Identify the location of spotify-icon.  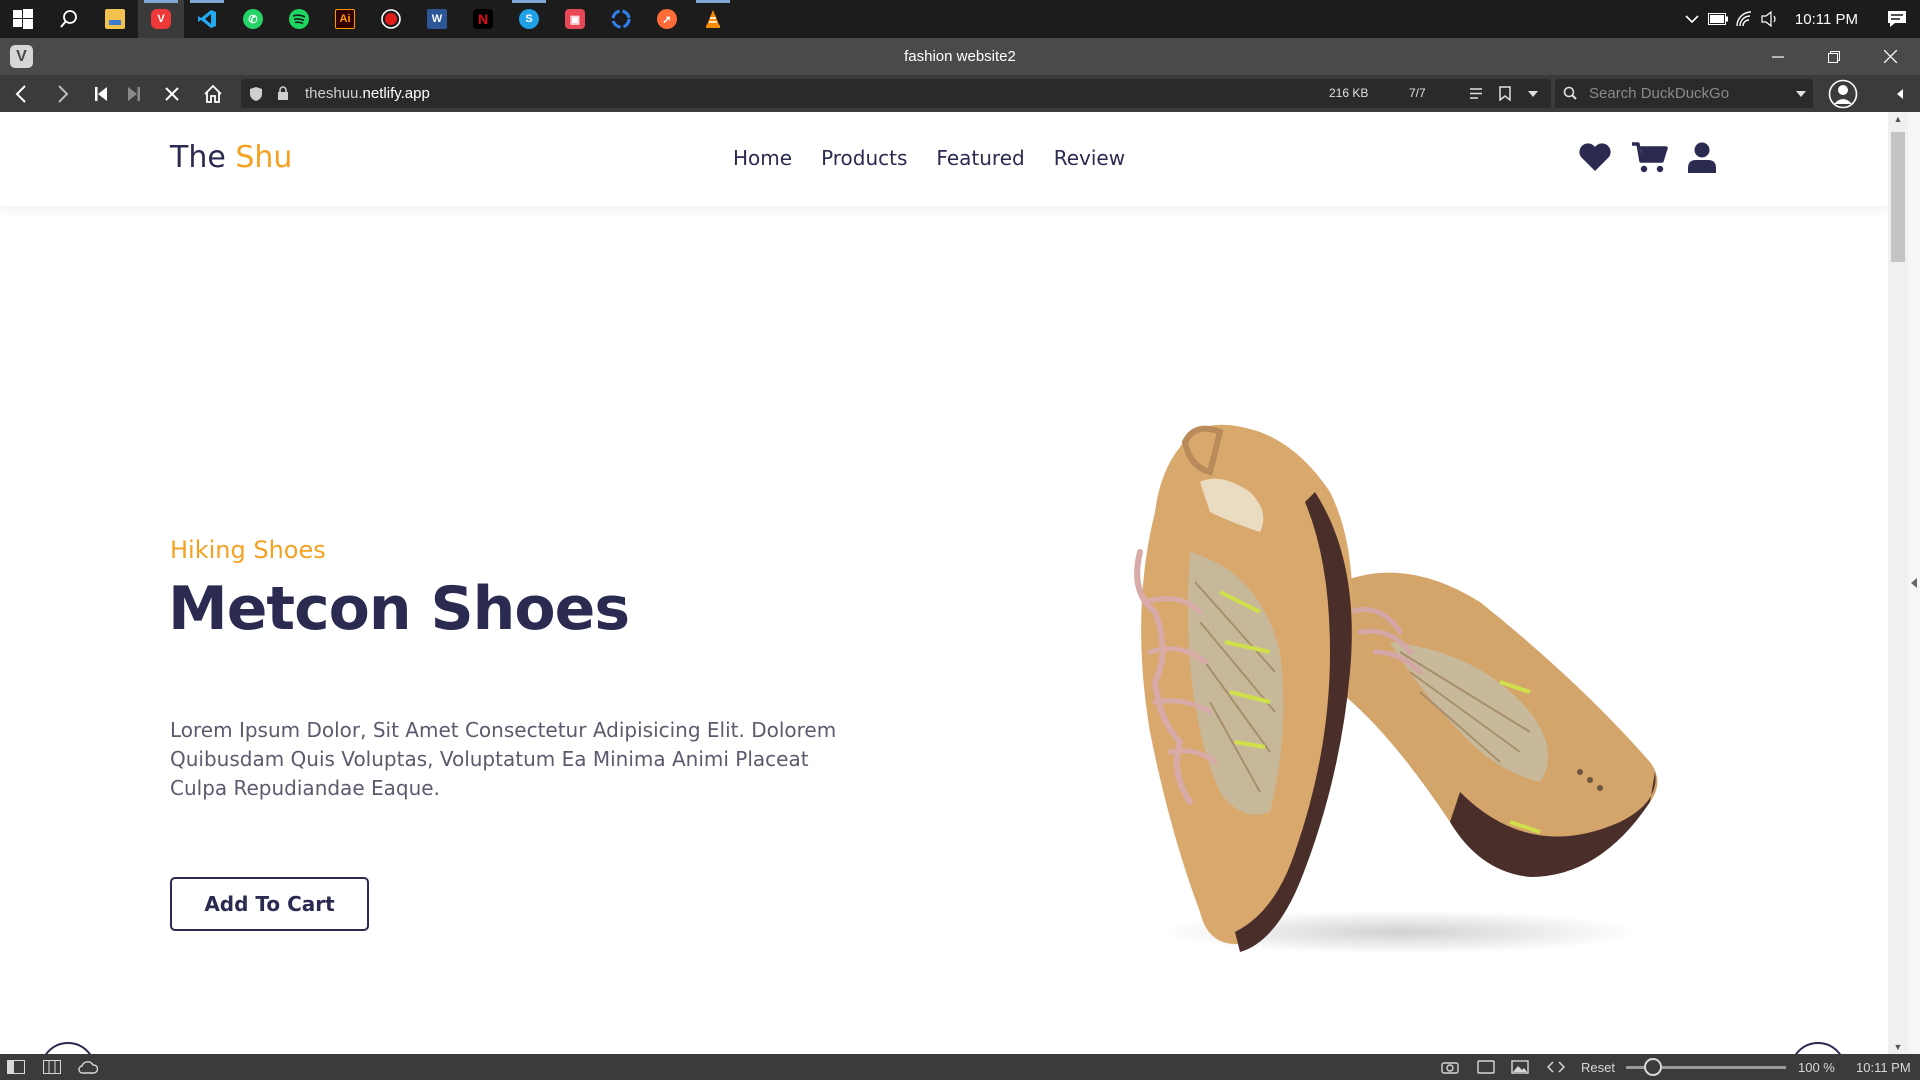
(299, 19).